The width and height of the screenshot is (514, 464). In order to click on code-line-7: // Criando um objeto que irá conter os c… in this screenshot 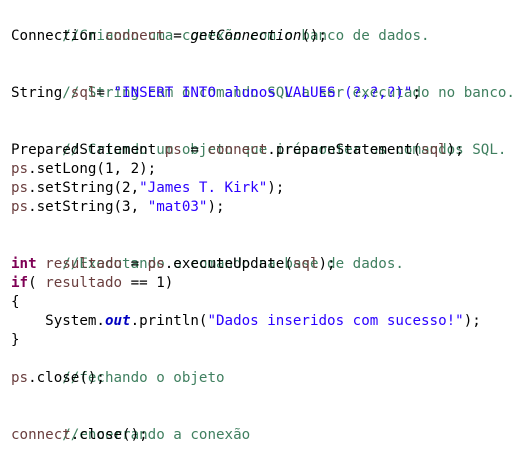, I will do `click(262, 140)`.